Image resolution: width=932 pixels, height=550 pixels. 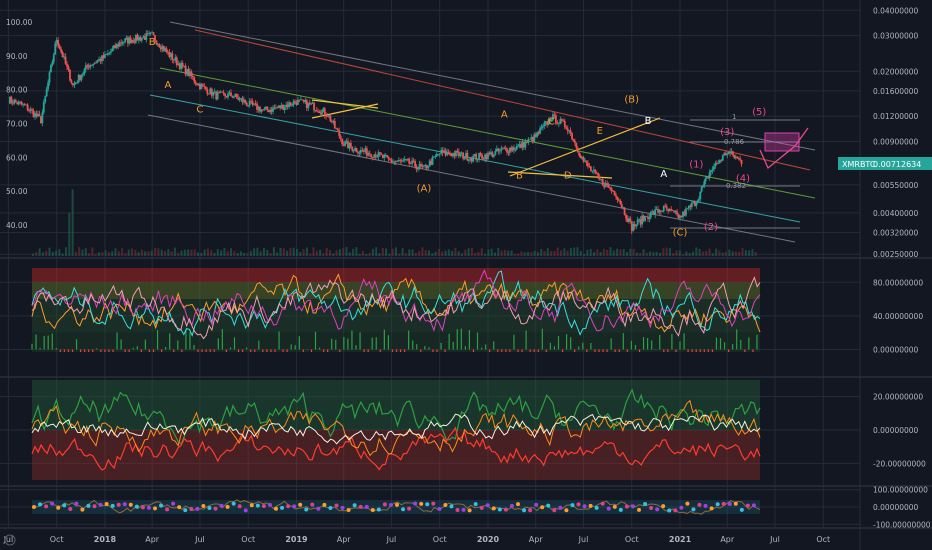 What do you see at coordinates (782, 142) in the screenshot?
I see `target-zone-box` at bounding box center [782, 142].